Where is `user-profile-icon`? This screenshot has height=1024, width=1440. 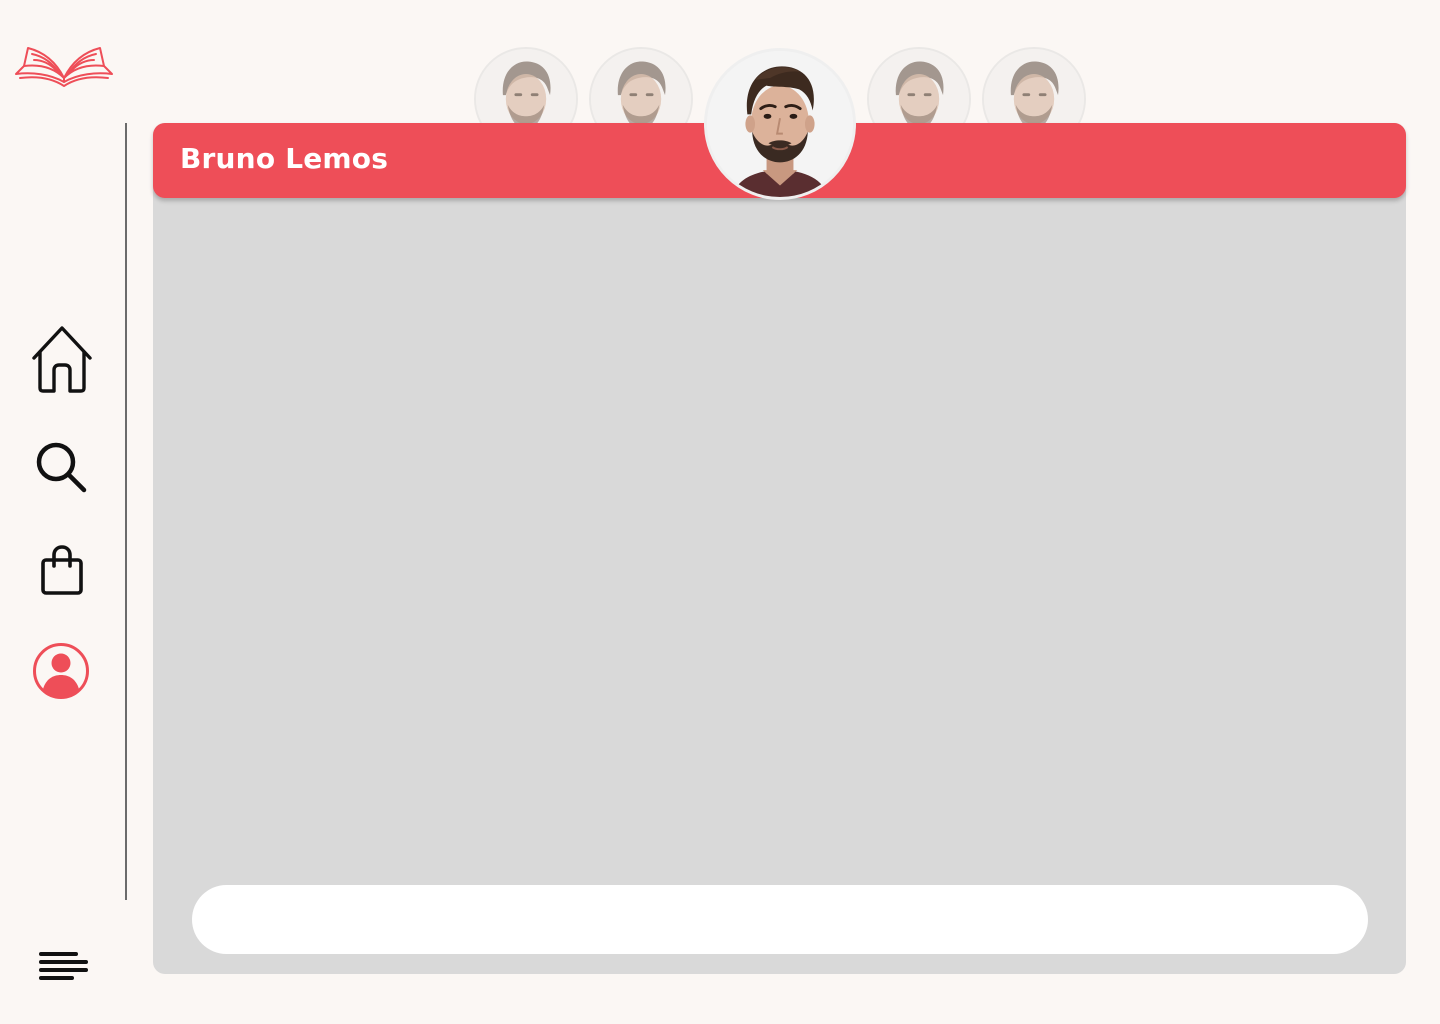
user-profile-icon is located at coordinates (61, 671).